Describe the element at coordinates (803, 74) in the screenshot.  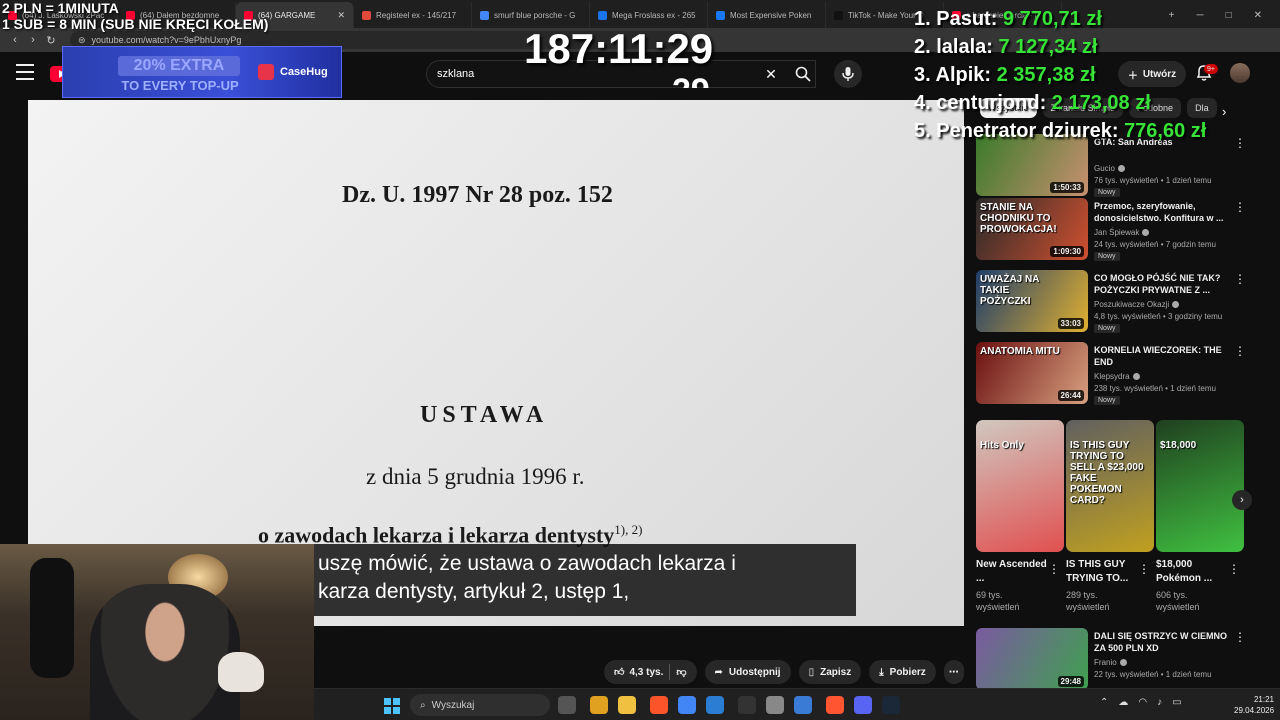
I see `search-button` at that location.